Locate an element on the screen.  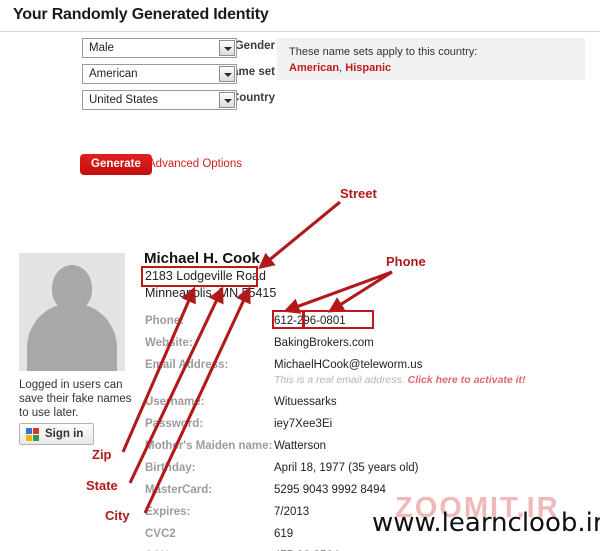
page-title: Your Randomly Generated Identity is located at coordinates (141, 14).